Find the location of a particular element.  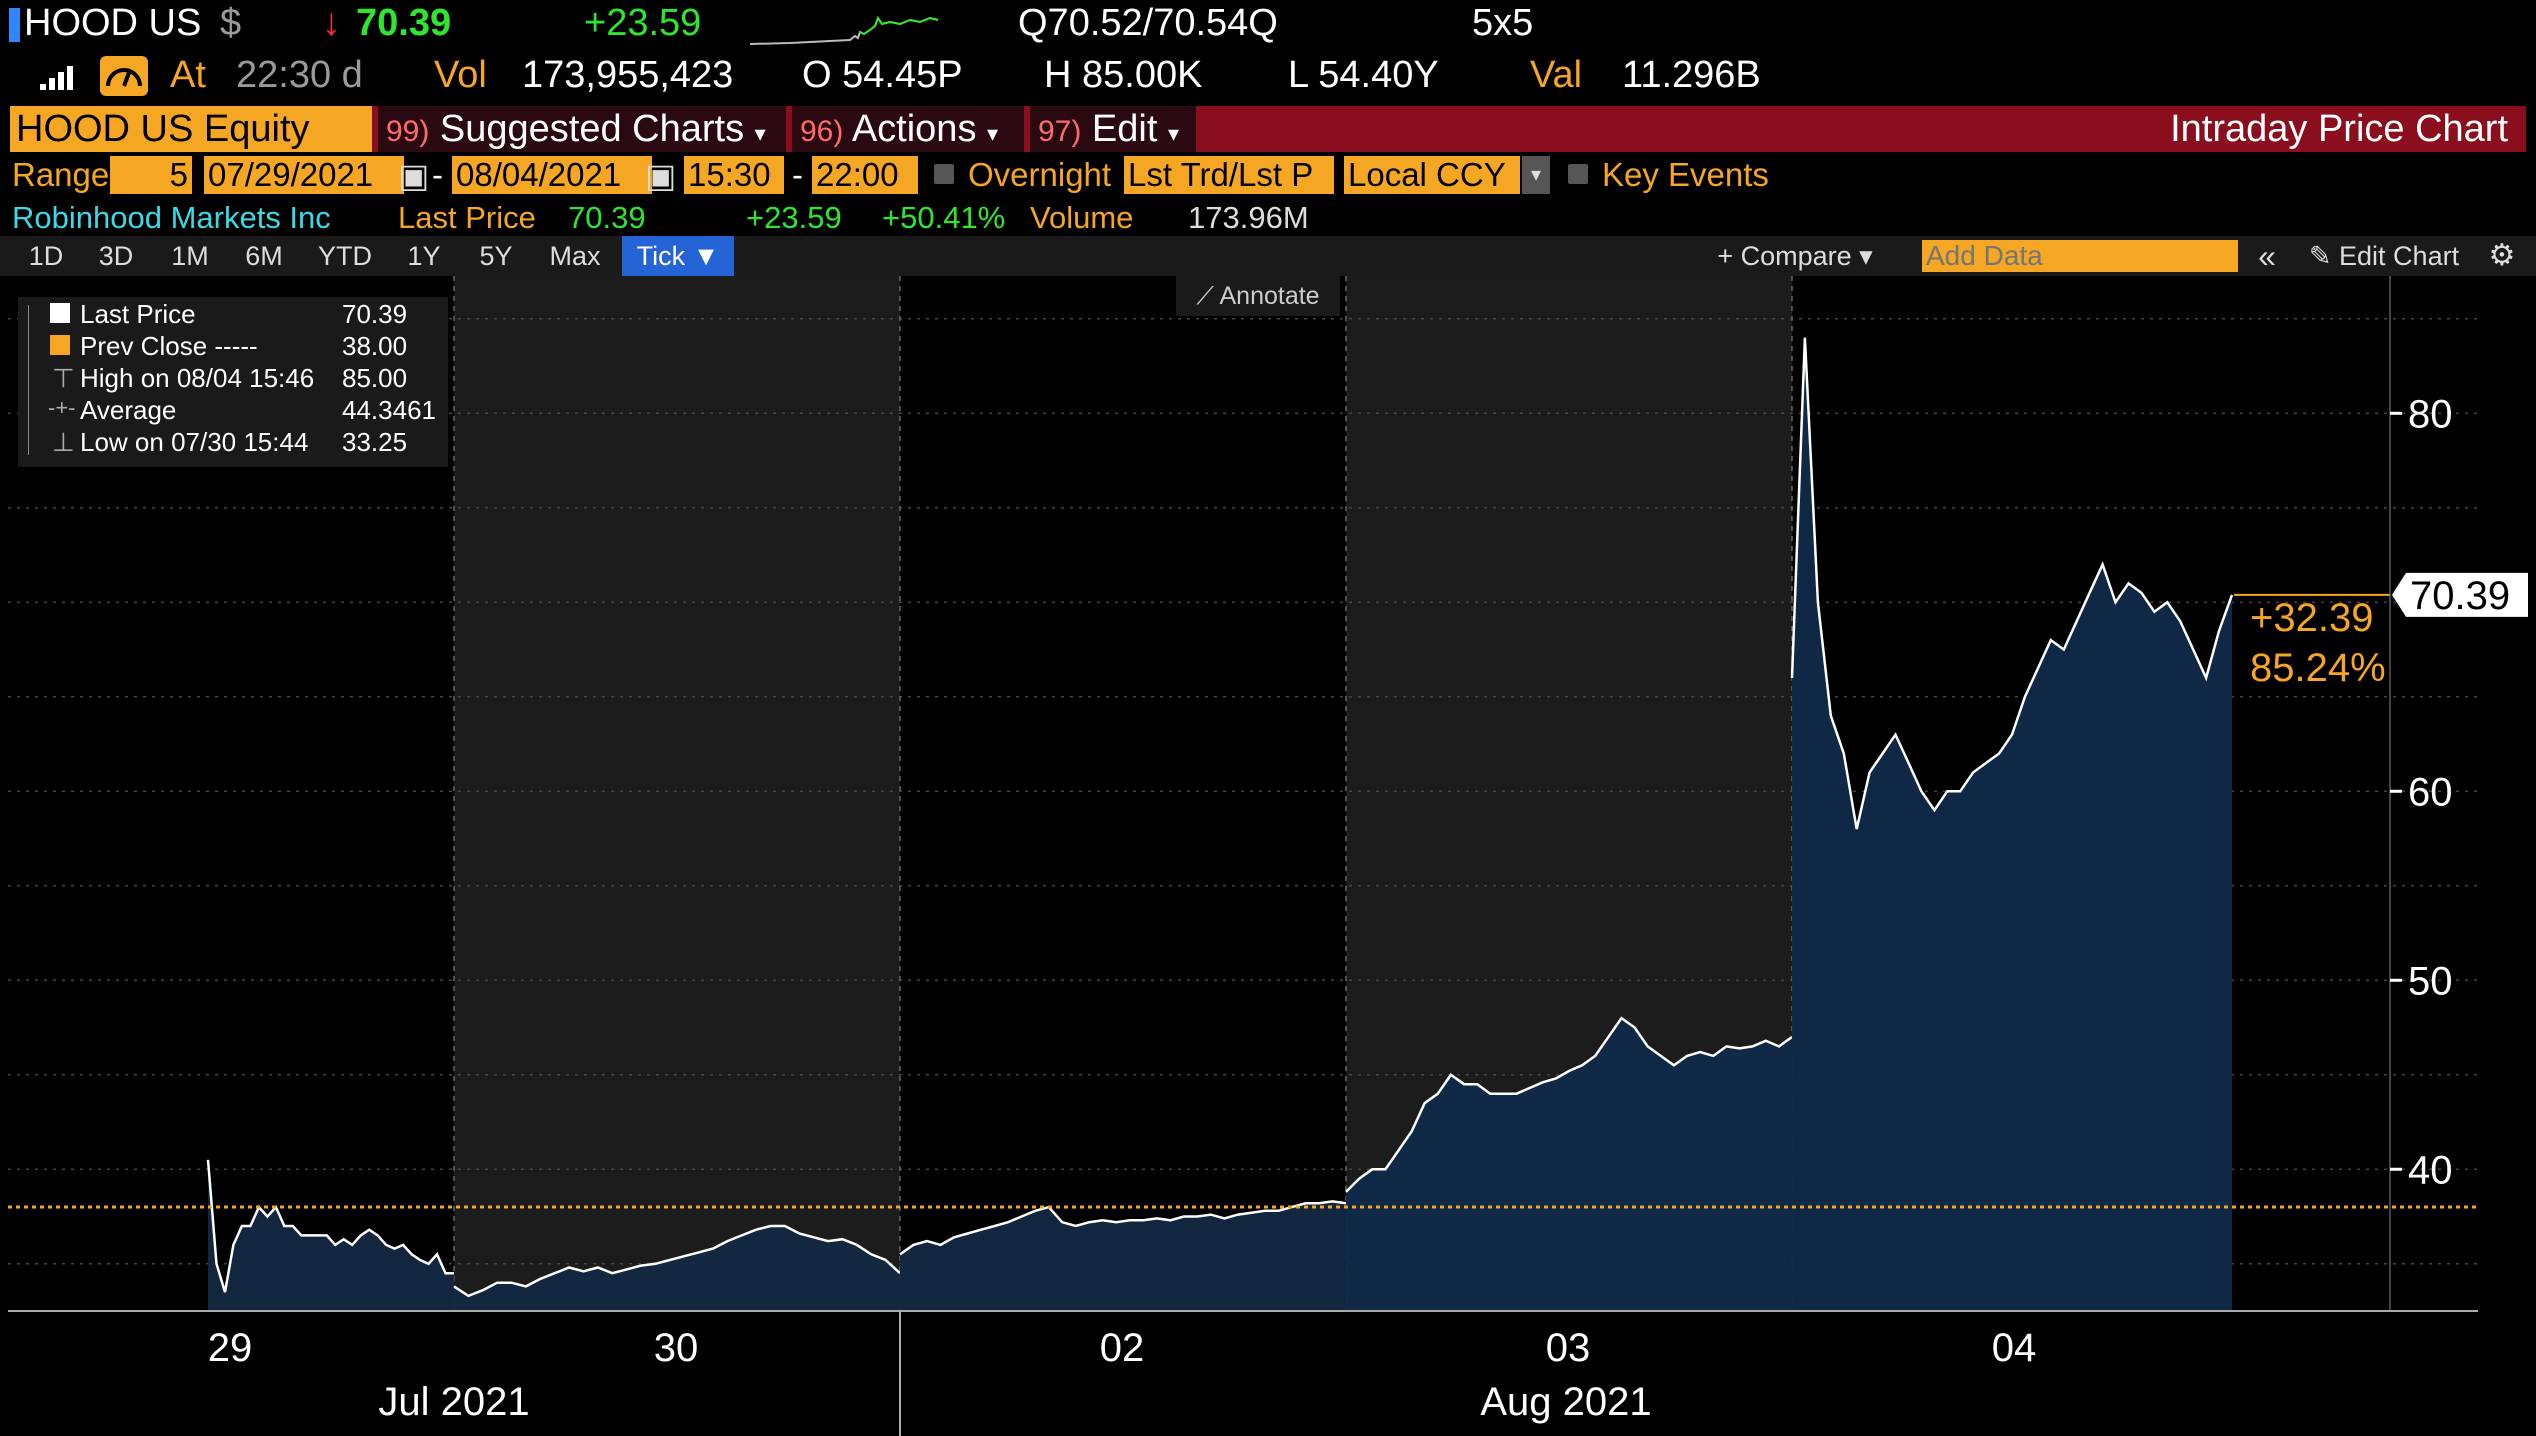

add-data-box is located at coordinates (2080, 256).